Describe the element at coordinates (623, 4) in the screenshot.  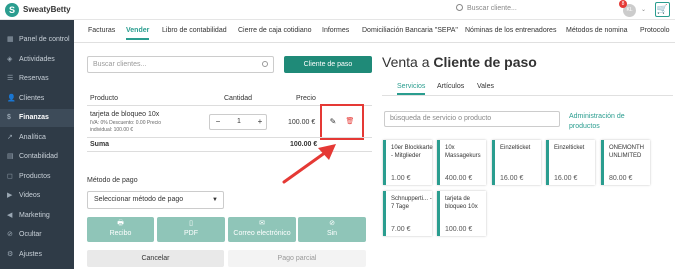
I see `notification-badge: 8` at that location.